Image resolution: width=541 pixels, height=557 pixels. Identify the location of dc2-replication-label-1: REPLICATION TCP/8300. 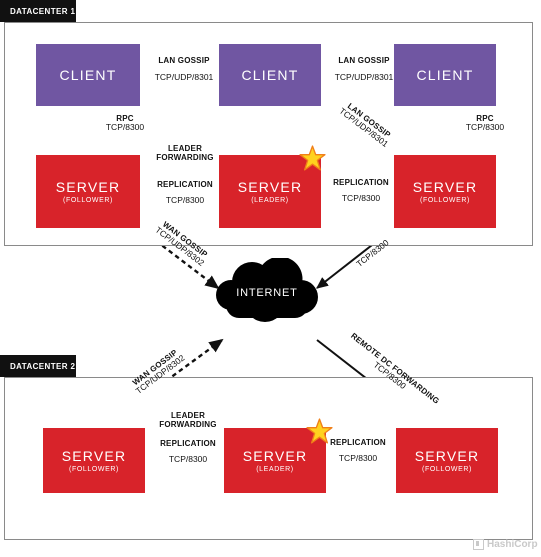
(188, 452).